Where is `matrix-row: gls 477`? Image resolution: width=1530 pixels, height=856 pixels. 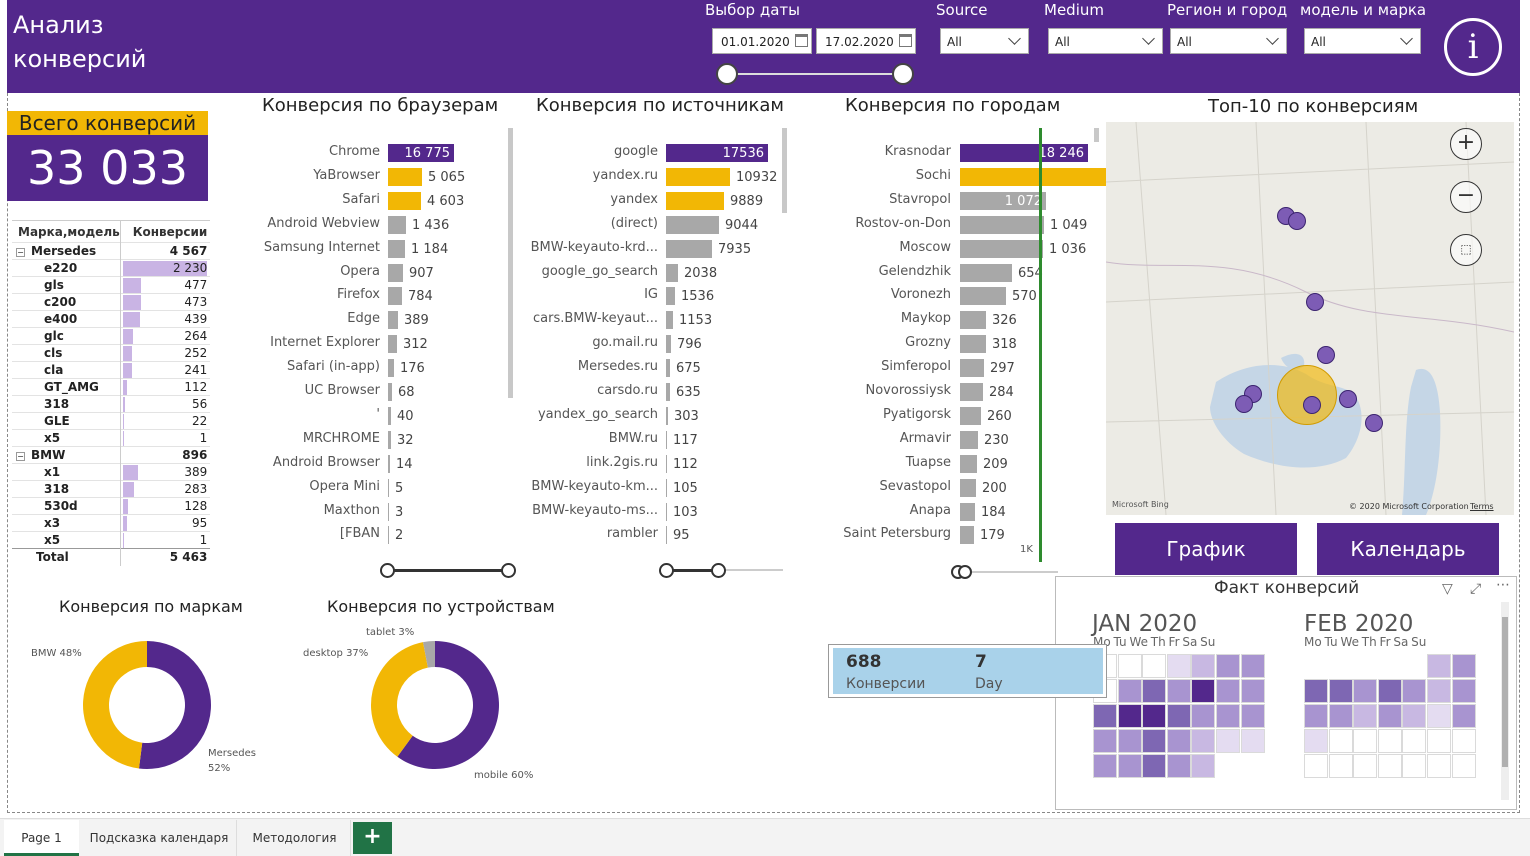 matrix-row: gls 477 is located at coordinates (111, 285).